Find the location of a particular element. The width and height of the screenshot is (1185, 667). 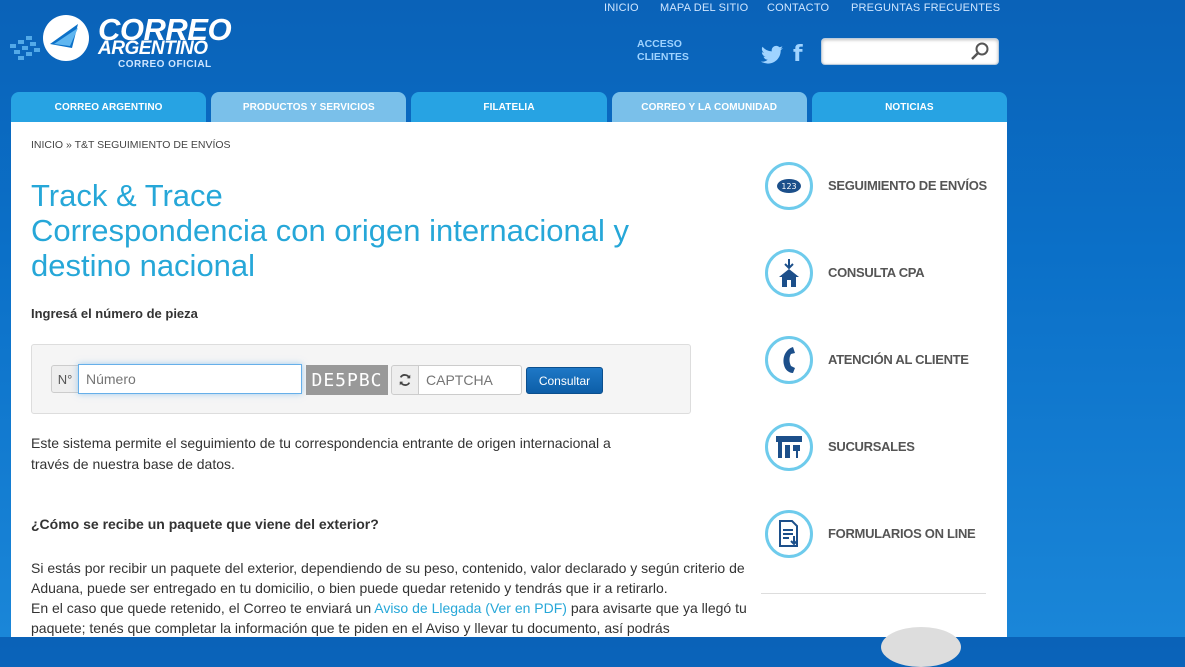

top-link-mapa: MAPA DEL SITIO is located at coordinates (704, 8).